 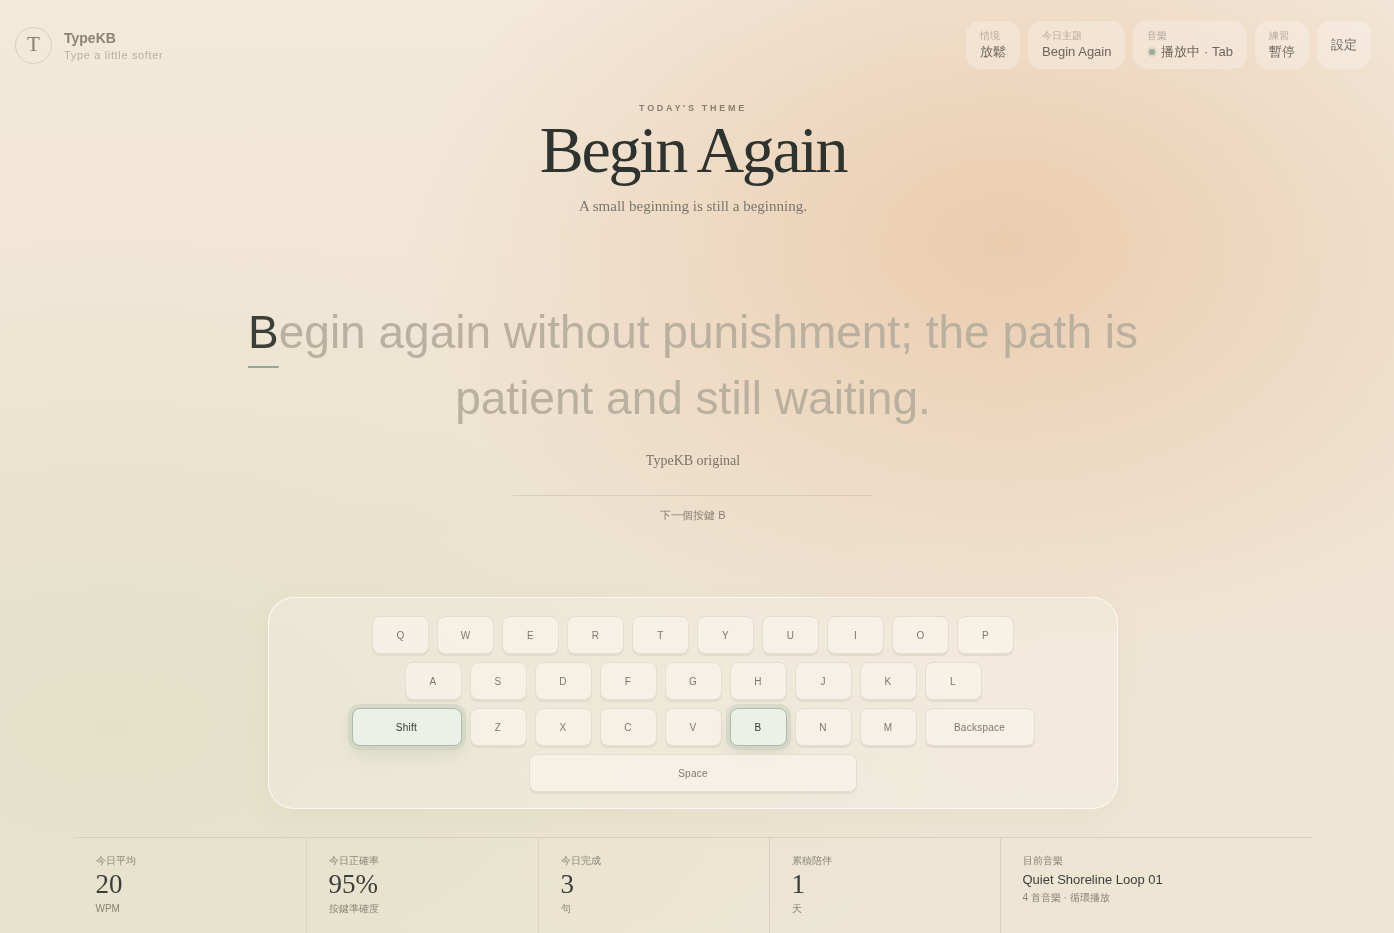 What do you see at coordinates (979, 727) in the screenshot?
I see `keyboard-key: Backspace` at bounding box center [979, 727].